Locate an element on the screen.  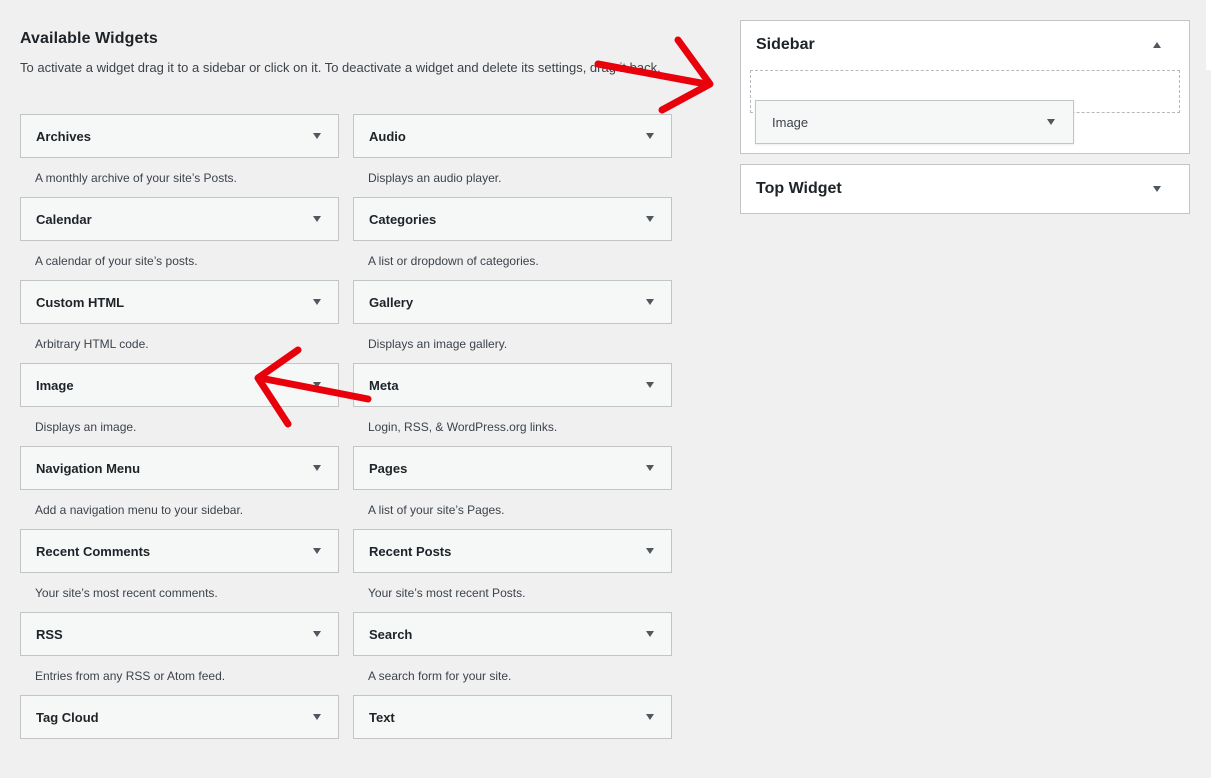
widget-description: A list of your site’s Pages. is located at coordinates (436, 510).